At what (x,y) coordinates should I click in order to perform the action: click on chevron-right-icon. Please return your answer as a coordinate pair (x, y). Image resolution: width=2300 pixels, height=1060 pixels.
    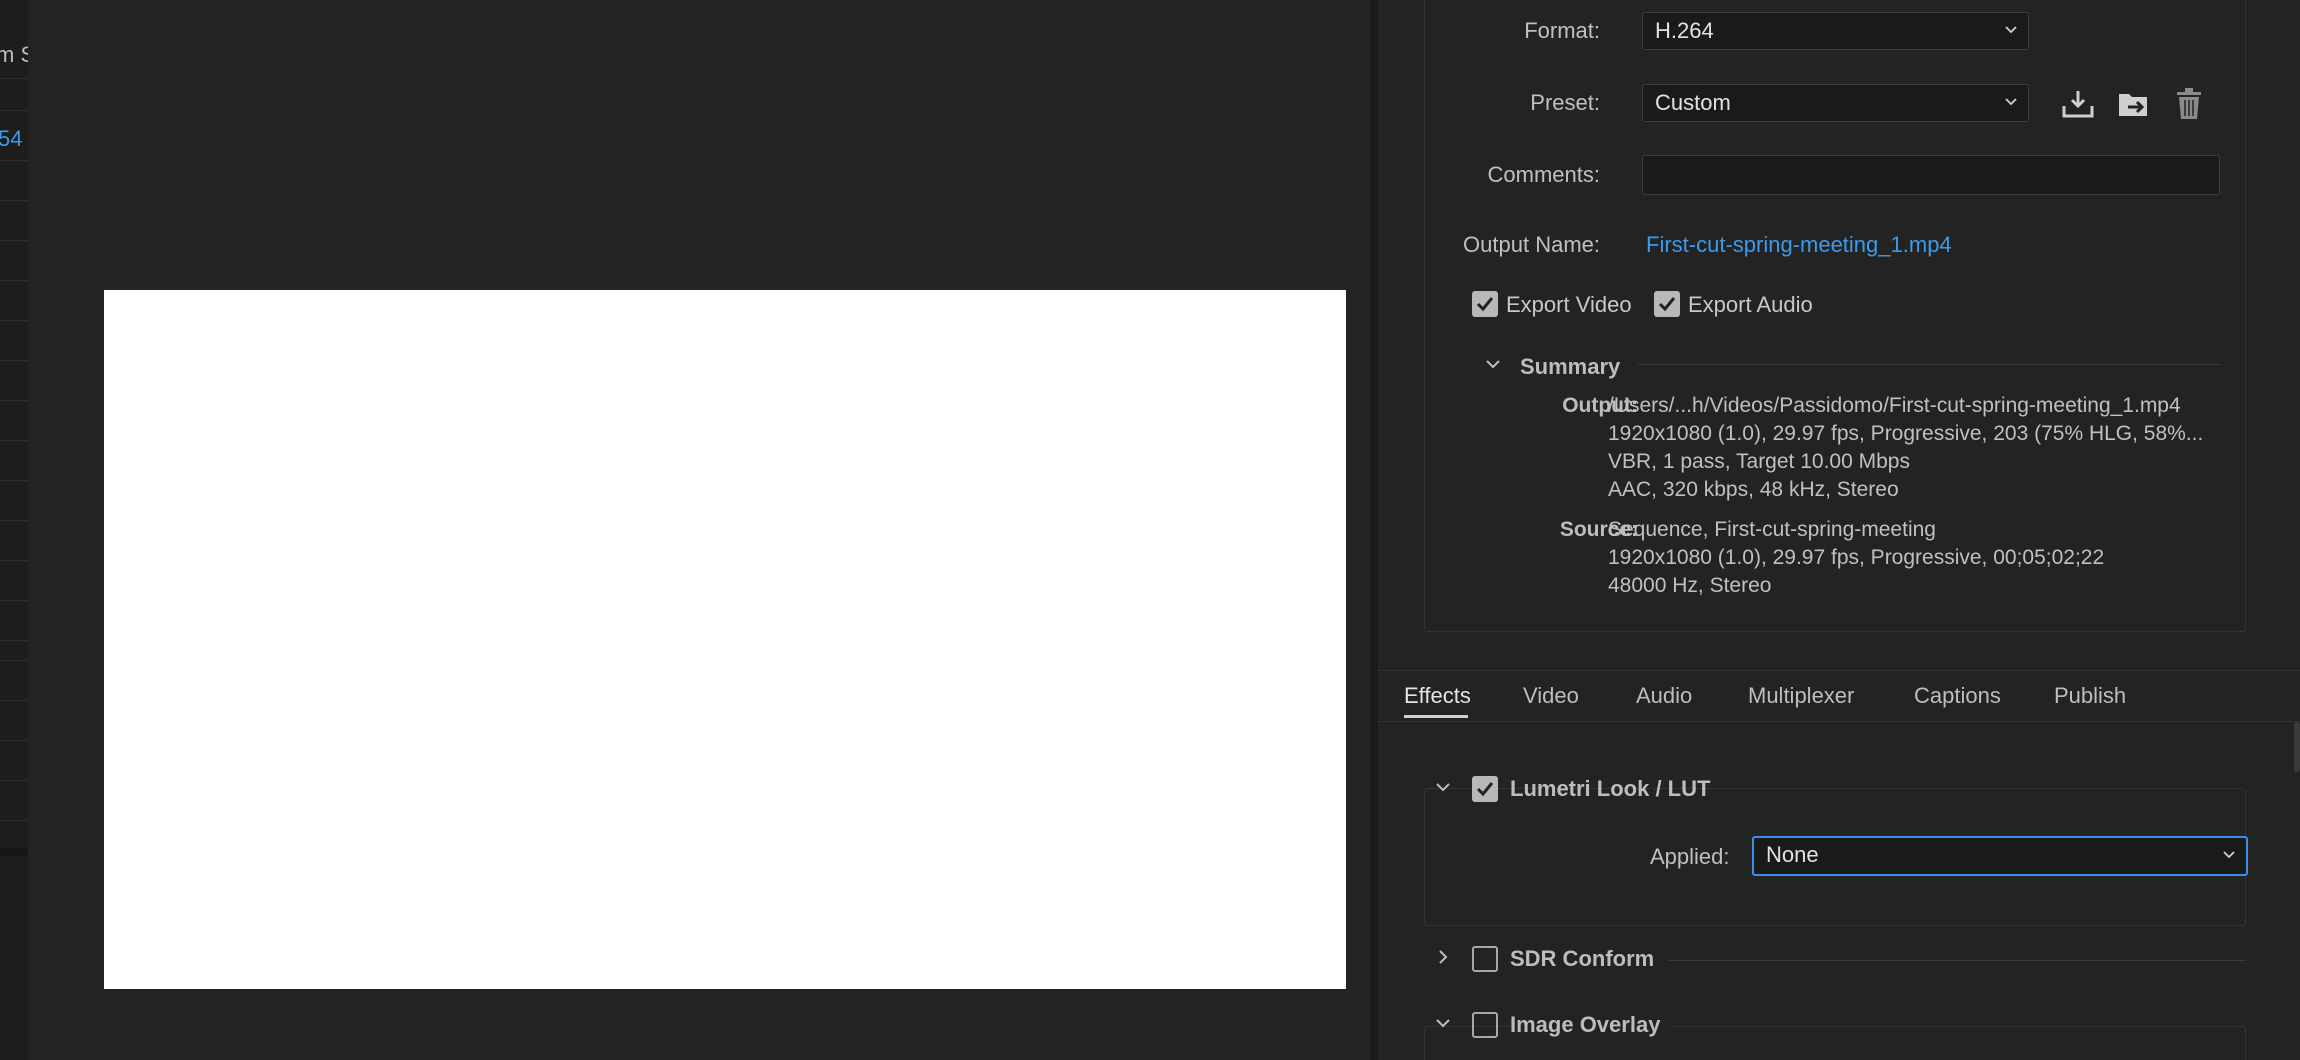
    Looking at the image, I should click on (1443, 957).